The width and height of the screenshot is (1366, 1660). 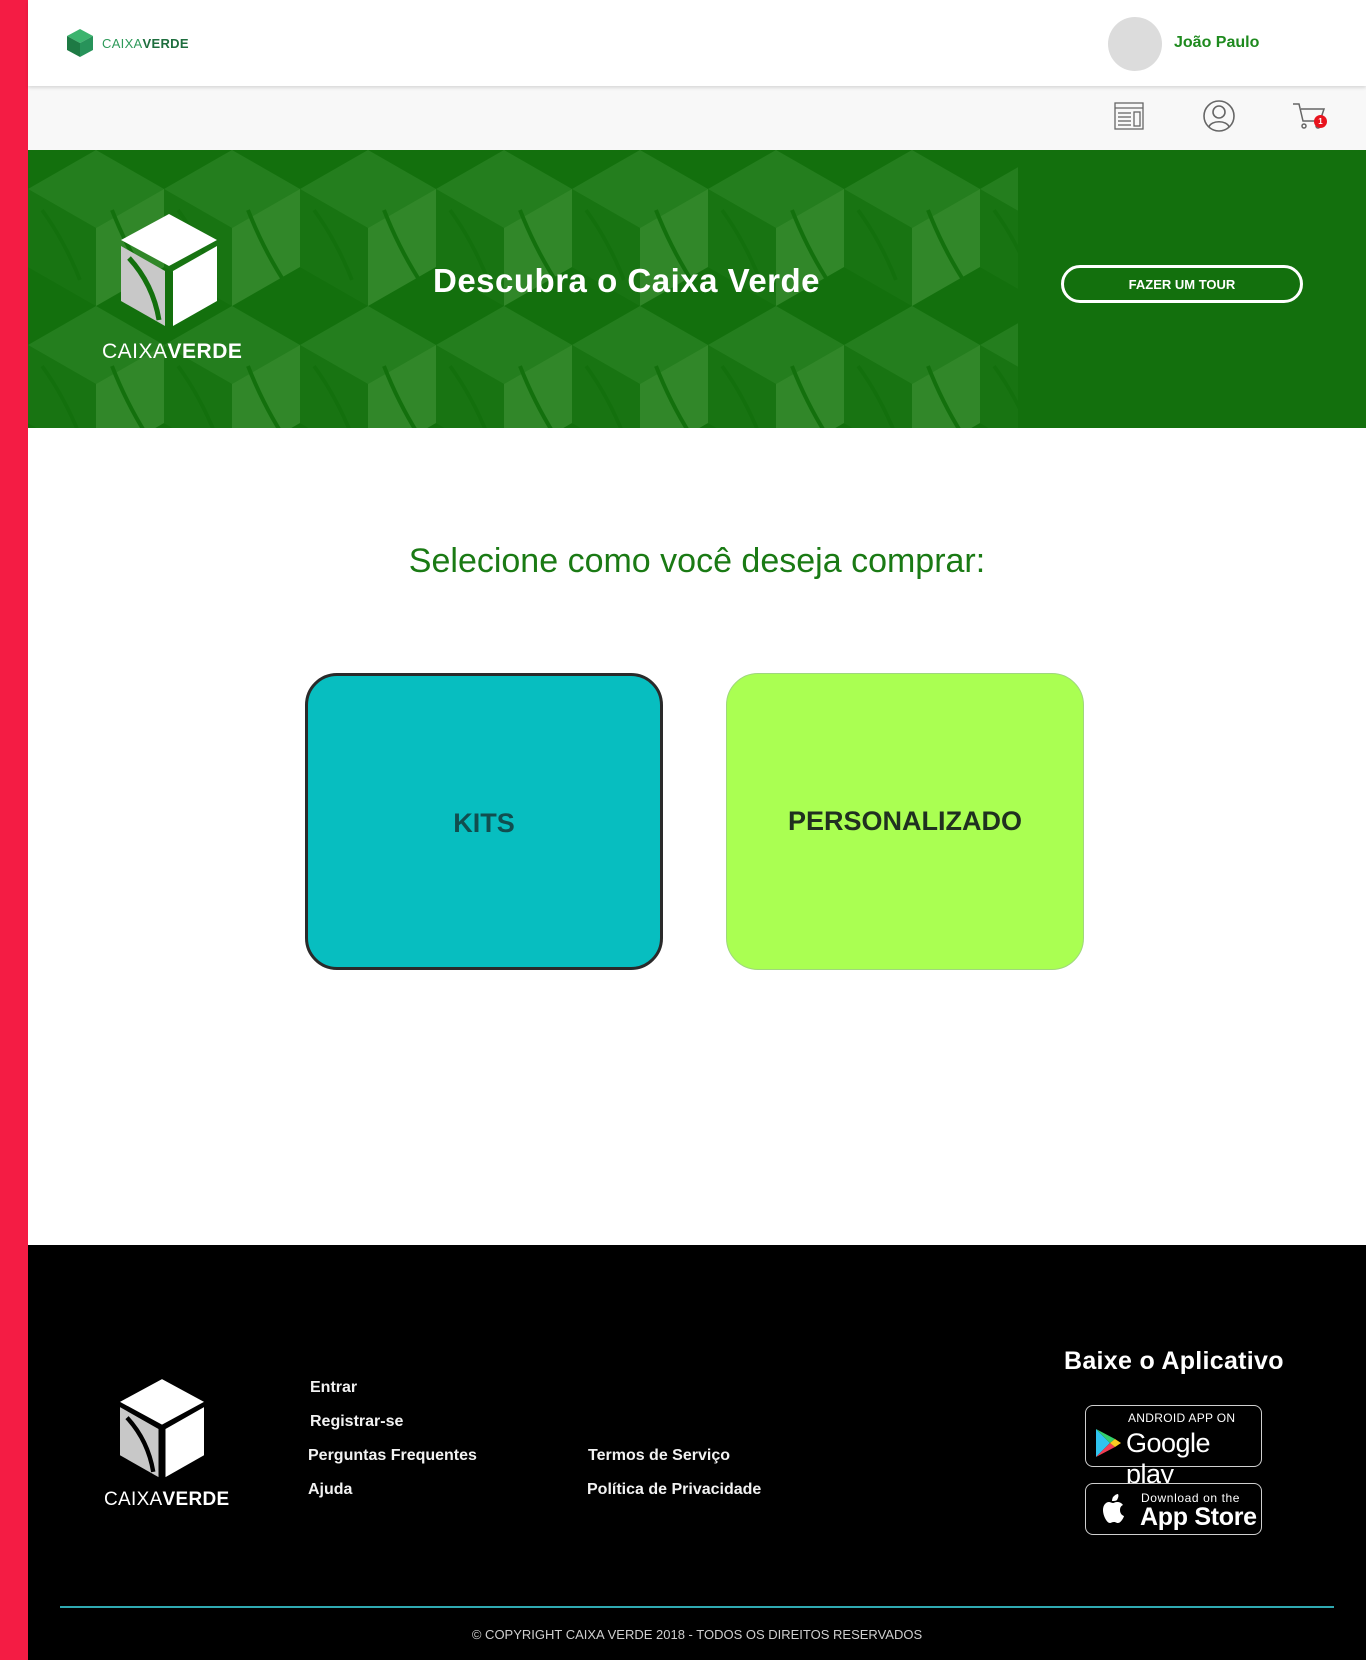 I want to click on apple-icon, so click(x=1113, y=1508).